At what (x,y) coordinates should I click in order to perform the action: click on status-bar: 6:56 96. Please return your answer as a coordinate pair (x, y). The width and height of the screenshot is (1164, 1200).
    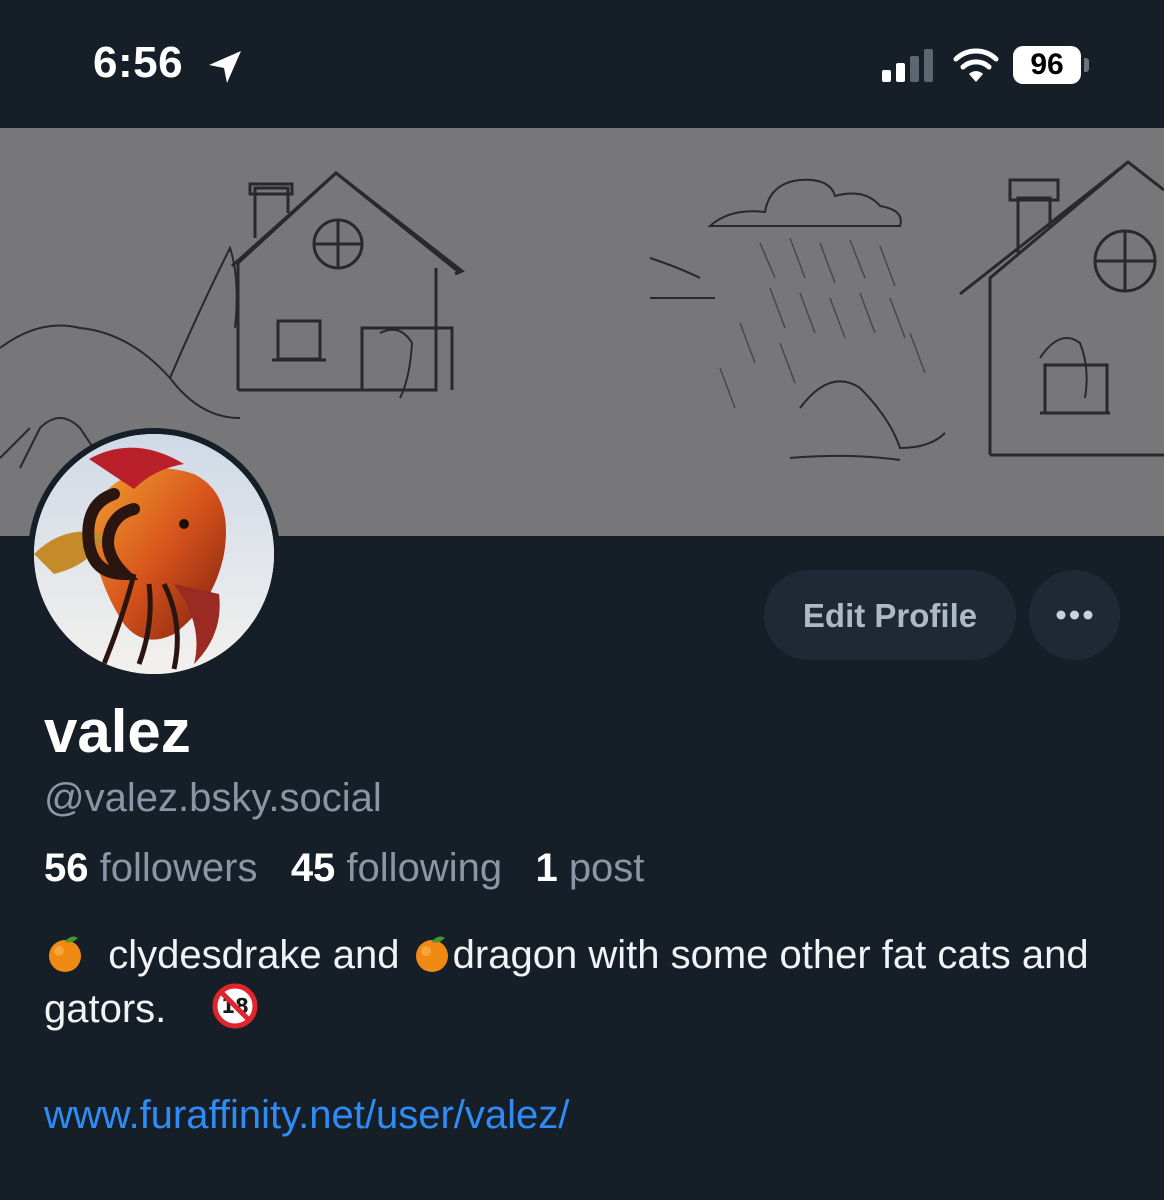
    Looking at the image, I should click on (582, 64).